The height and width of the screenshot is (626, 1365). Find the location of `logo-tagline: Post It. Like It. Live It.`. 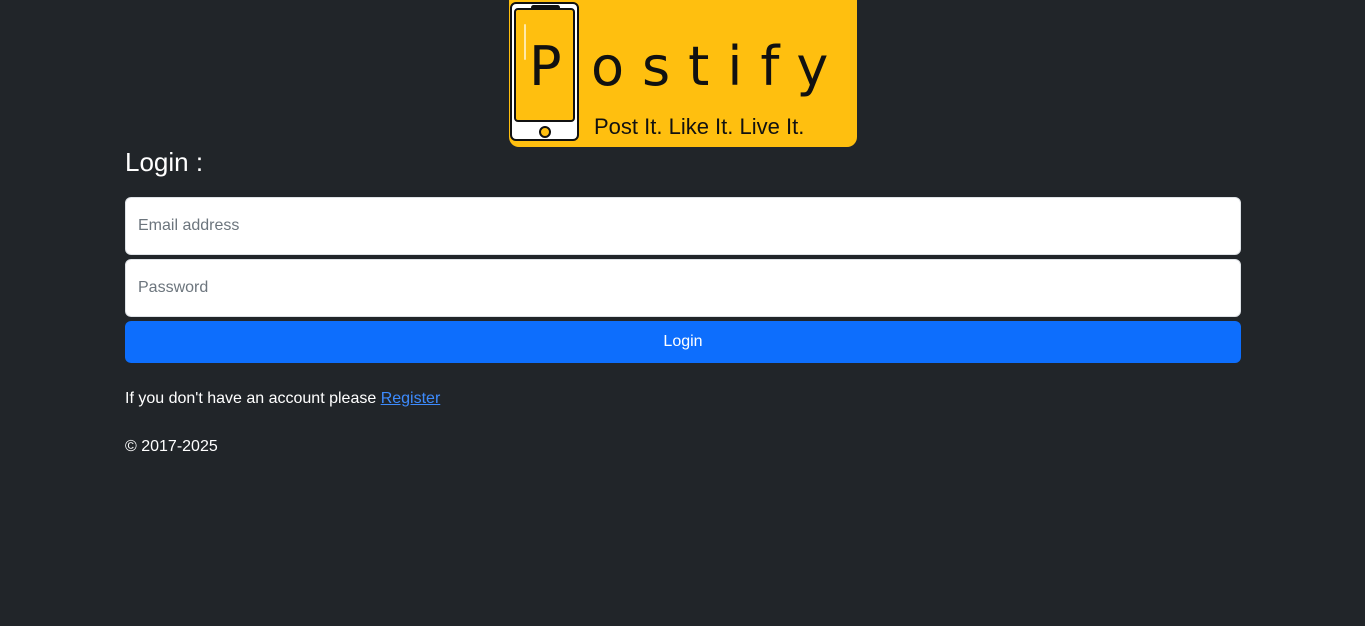

logo-tagline: Post It. Like It. Live It. is located at coordinates (699, 126).